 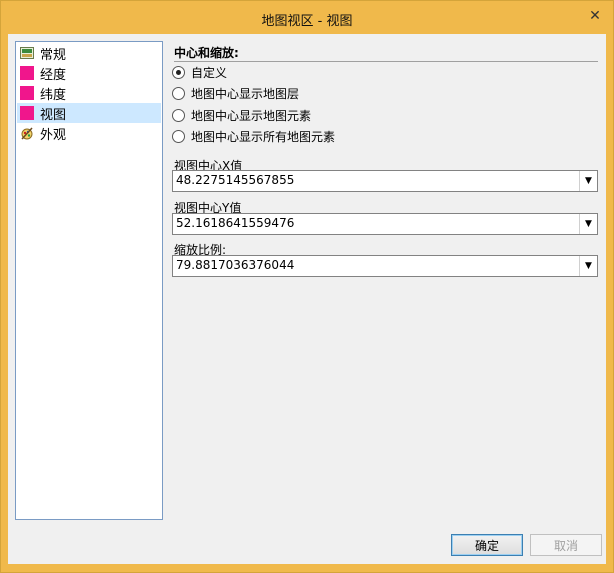 I want to click on nav-item-longitude: 经度, so click(x=89, y=73).